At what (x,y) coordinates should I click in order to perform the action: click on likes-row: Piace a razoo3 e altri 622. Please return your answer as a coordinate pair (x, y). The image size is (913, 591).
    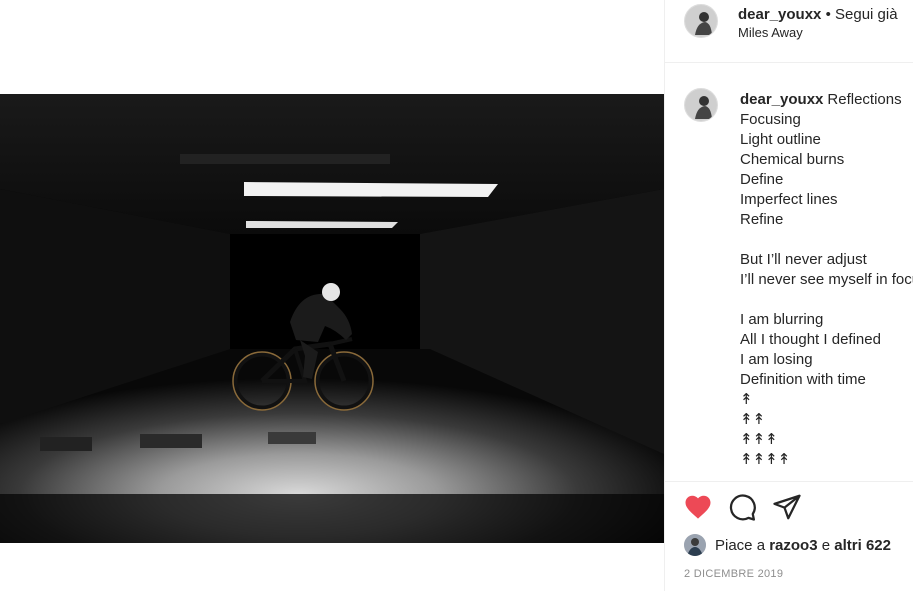
    Looking at the image, I should click on (787, 545).